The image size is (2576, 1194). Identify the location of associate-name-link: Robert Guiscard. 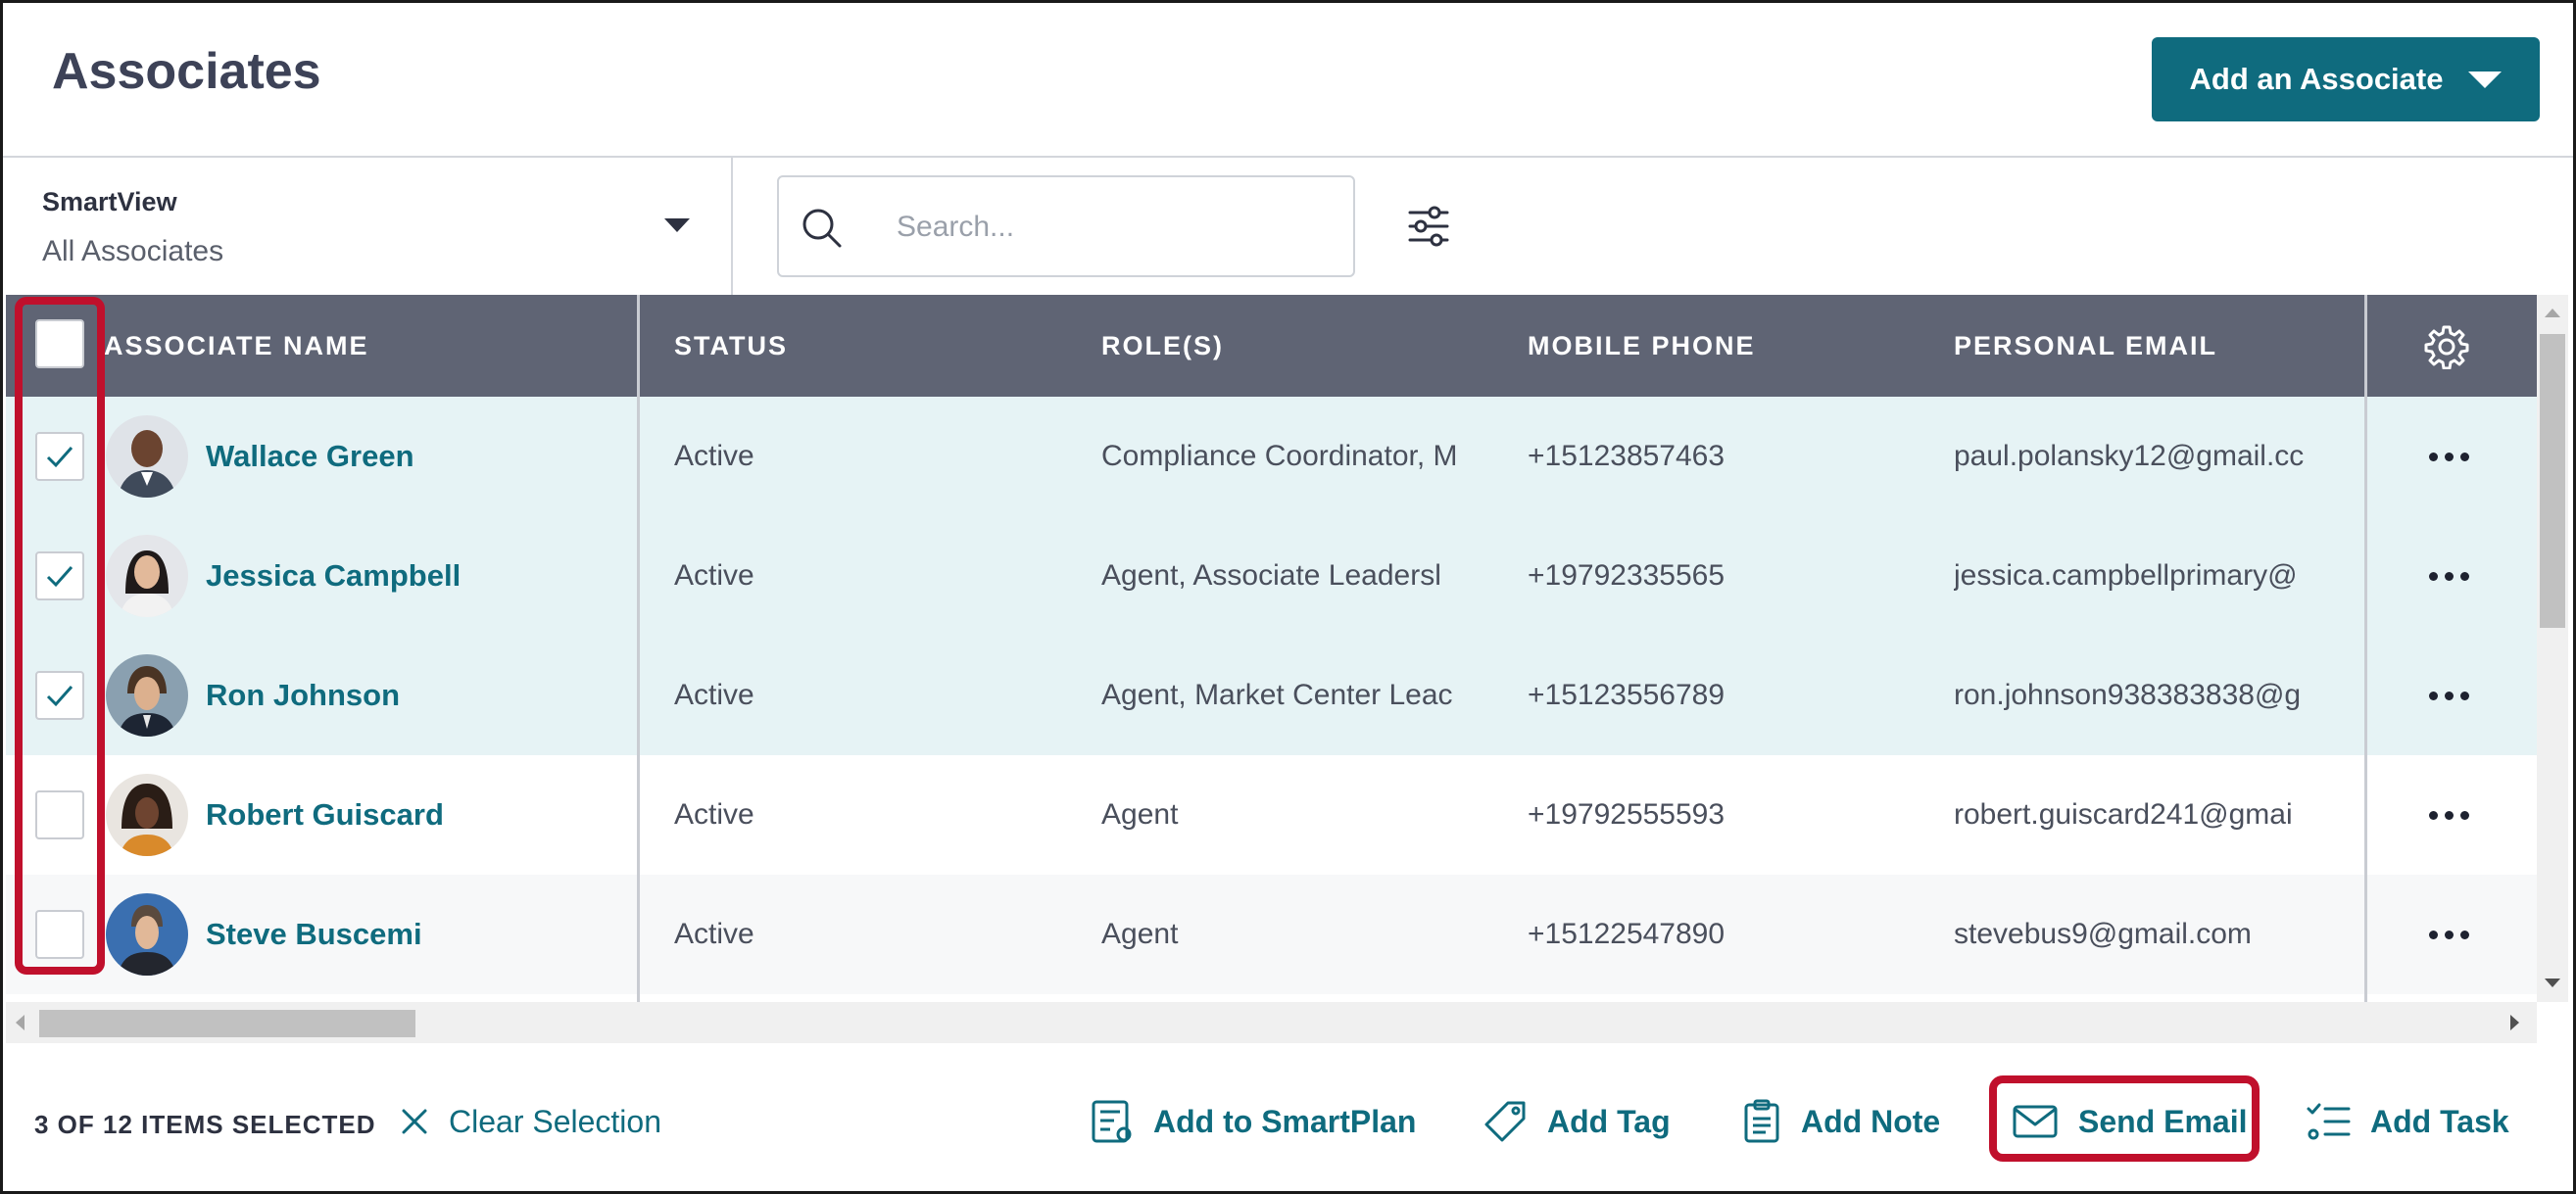
(325, 815).